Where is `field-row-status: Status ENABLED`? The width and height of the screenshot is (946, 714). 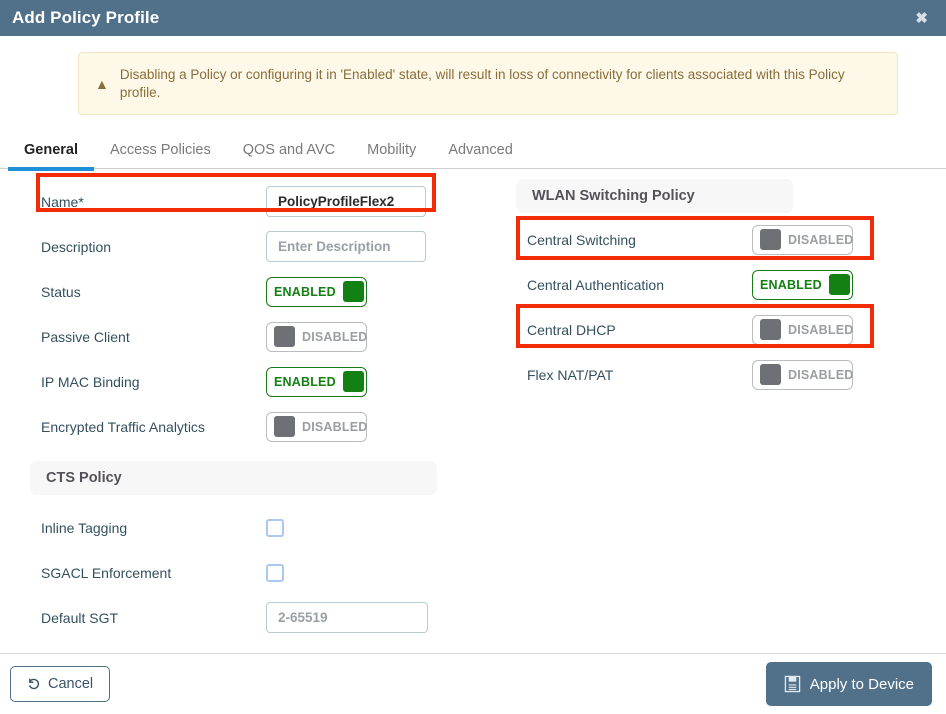
field-row-status: Status ENABLED is located at coordinates (234, 291).